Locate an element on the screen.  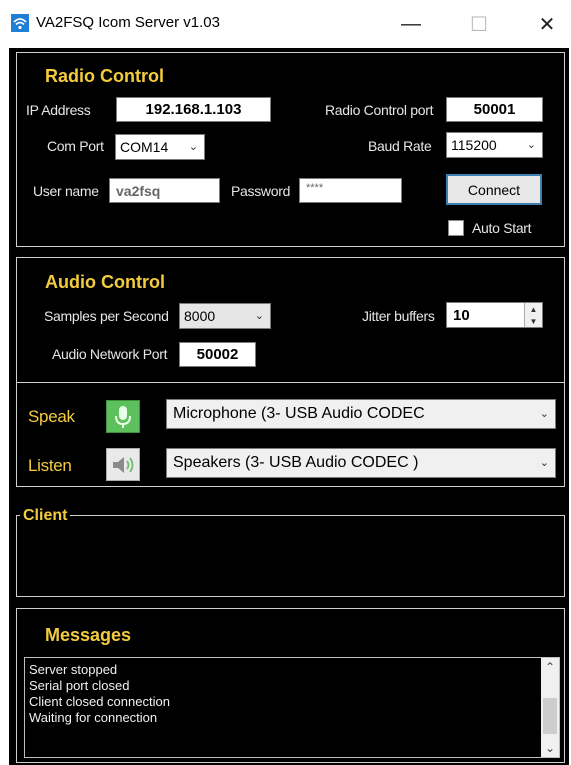
minimize-icon: — is located at coordinates (411, 23).